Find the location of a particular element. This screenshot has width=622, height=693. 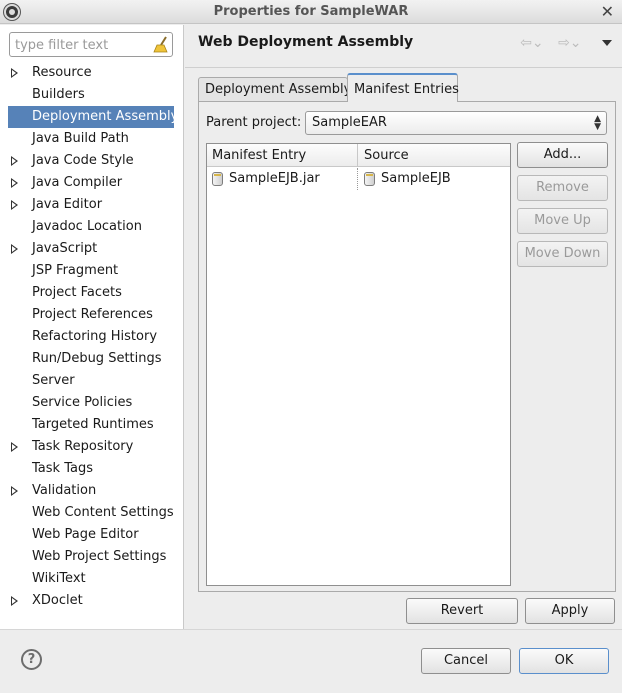

tree-item-label: Project References is located at coordinates (92, 314).